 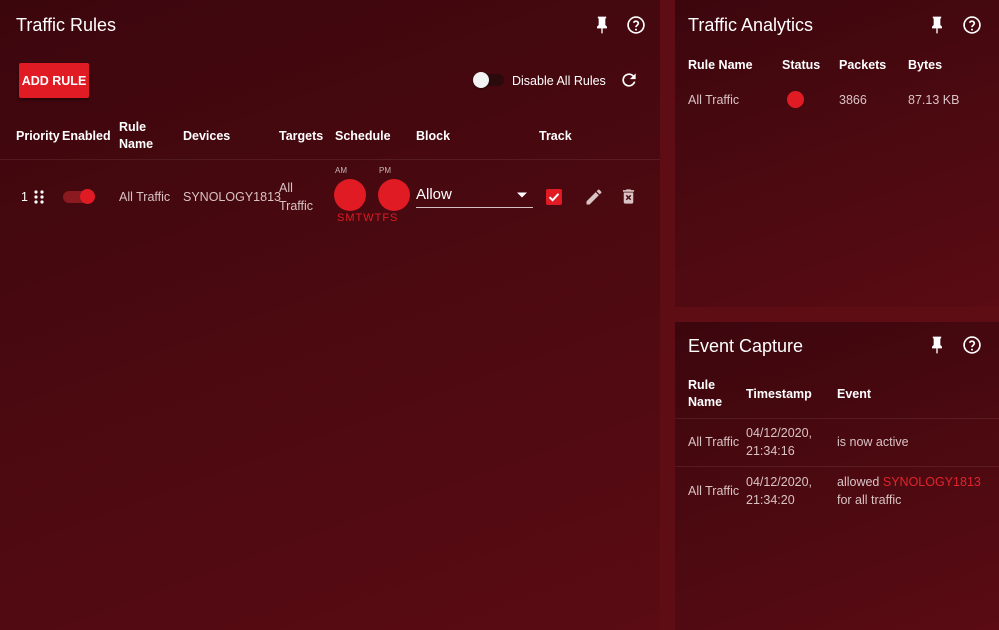 I want to click on track-checkbox, so click(x=554, y=197).